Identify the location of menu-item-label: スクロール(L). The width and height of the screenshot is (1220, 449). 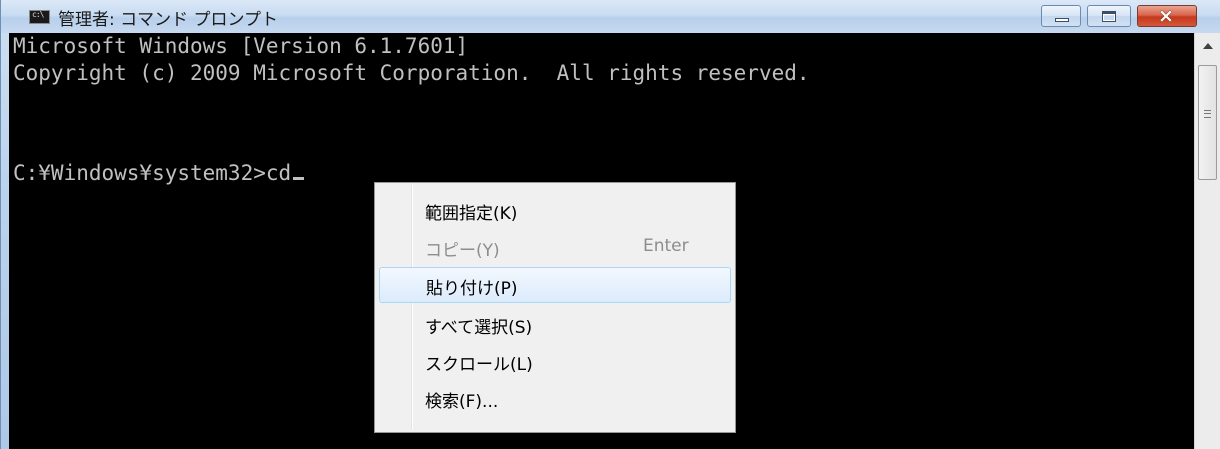
(479, 365).